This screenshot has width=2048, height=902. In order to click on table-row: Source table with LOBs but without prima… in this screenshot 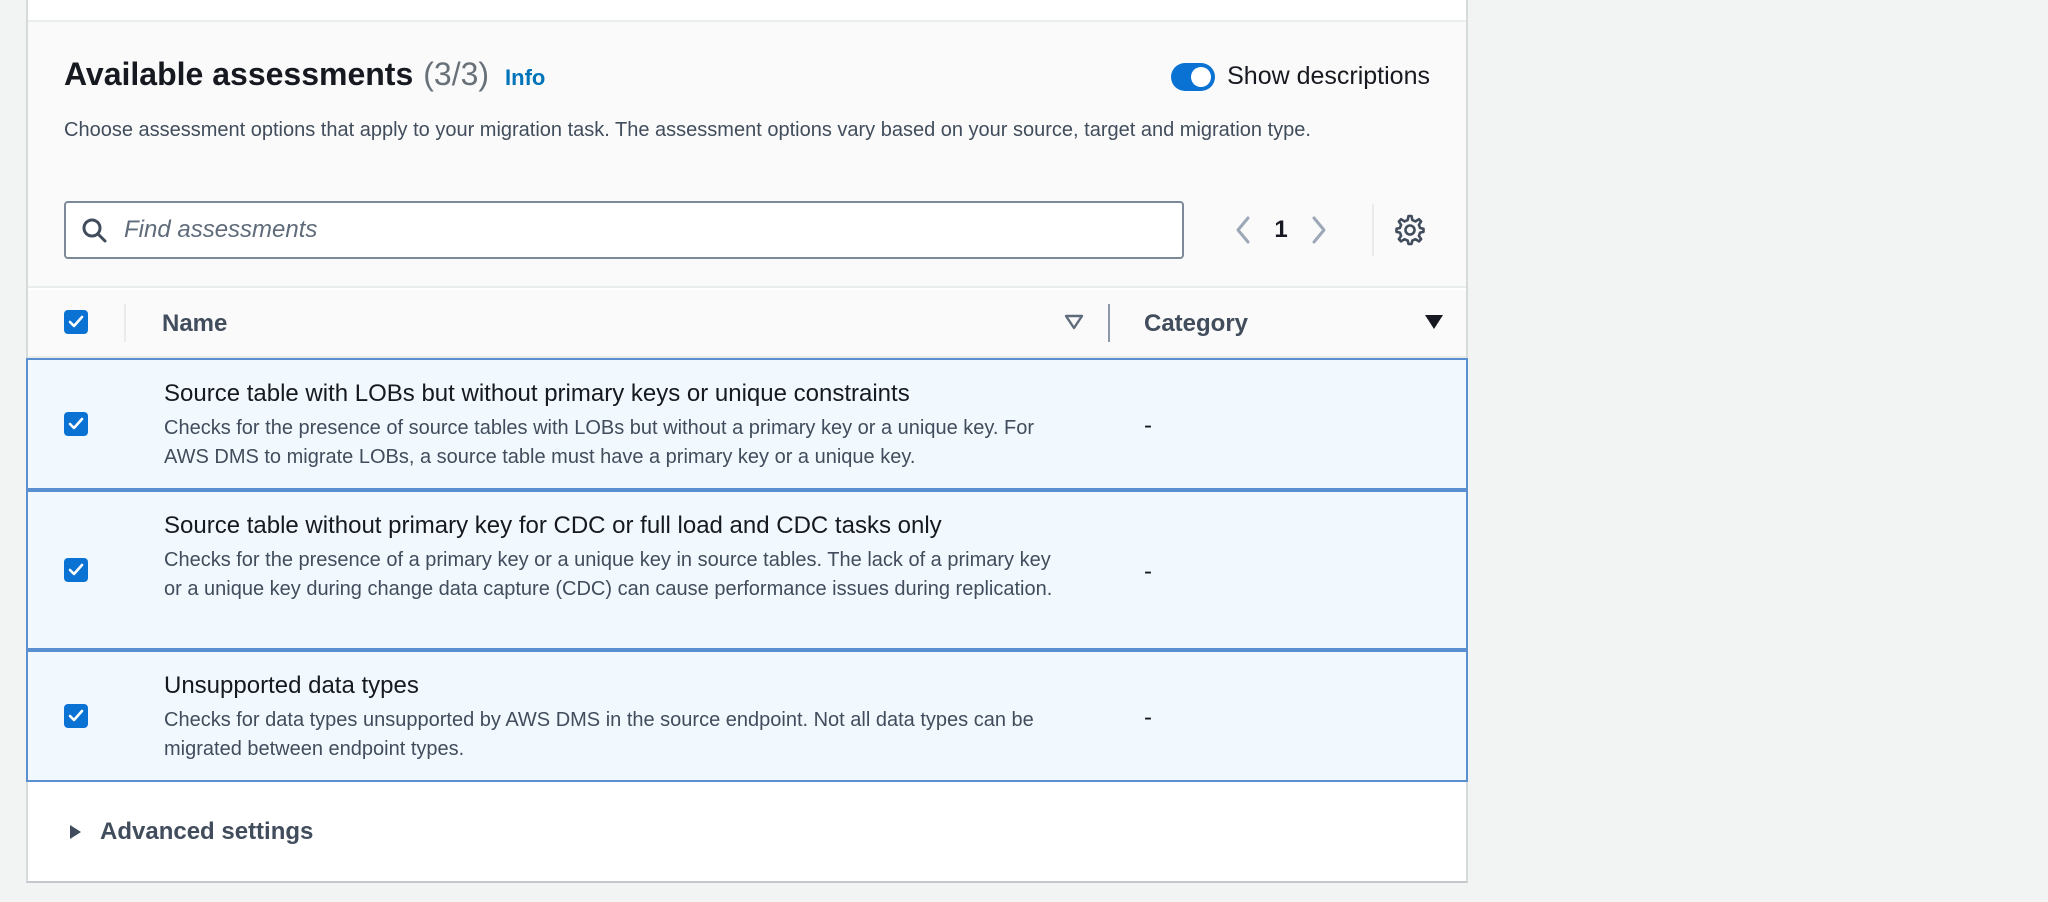, I will do `click(747, 424)`.